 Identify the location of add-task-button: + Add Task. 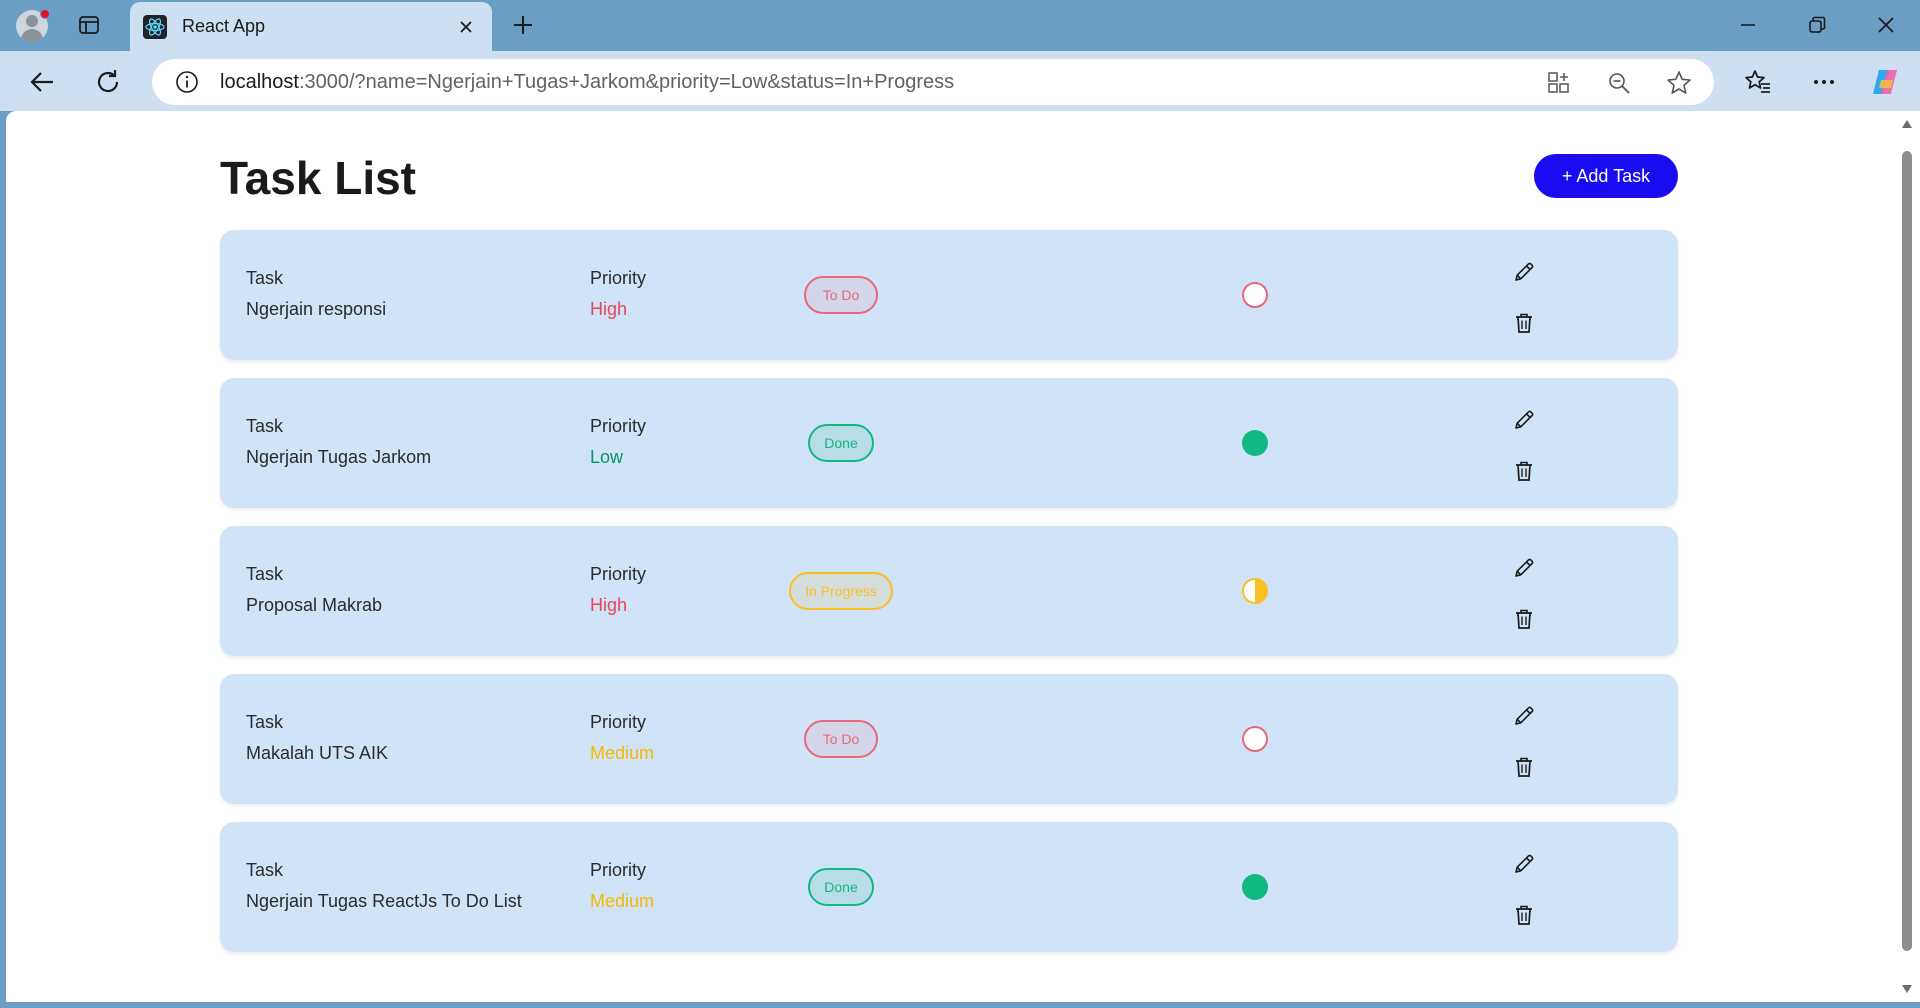
(1606, 176).